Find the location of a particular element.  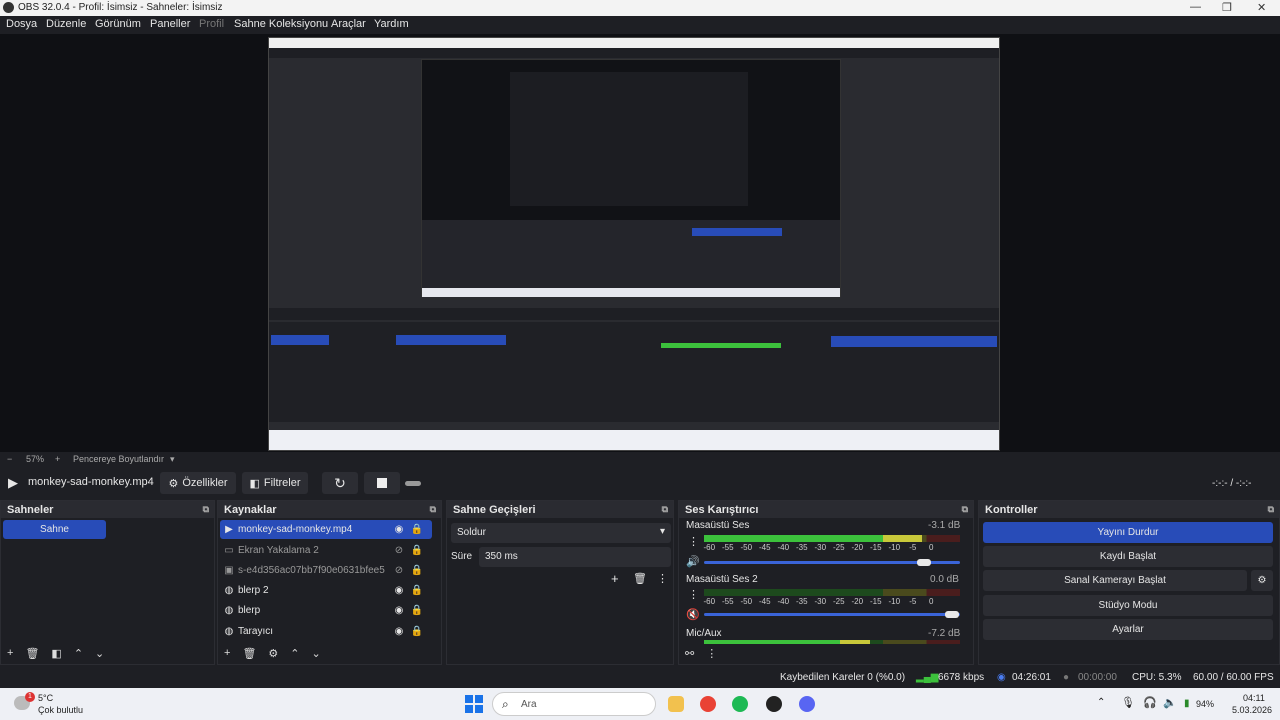

muted-icon: 🔇 is located at coordinates (693, 614).